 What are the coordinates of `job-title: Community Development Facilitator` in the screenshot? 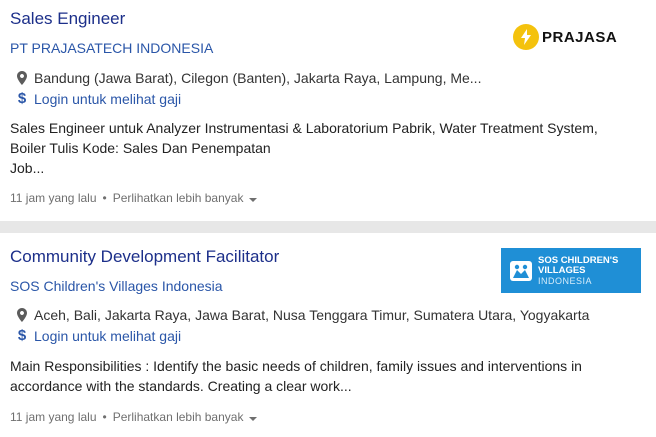 It's located at (144, 257).